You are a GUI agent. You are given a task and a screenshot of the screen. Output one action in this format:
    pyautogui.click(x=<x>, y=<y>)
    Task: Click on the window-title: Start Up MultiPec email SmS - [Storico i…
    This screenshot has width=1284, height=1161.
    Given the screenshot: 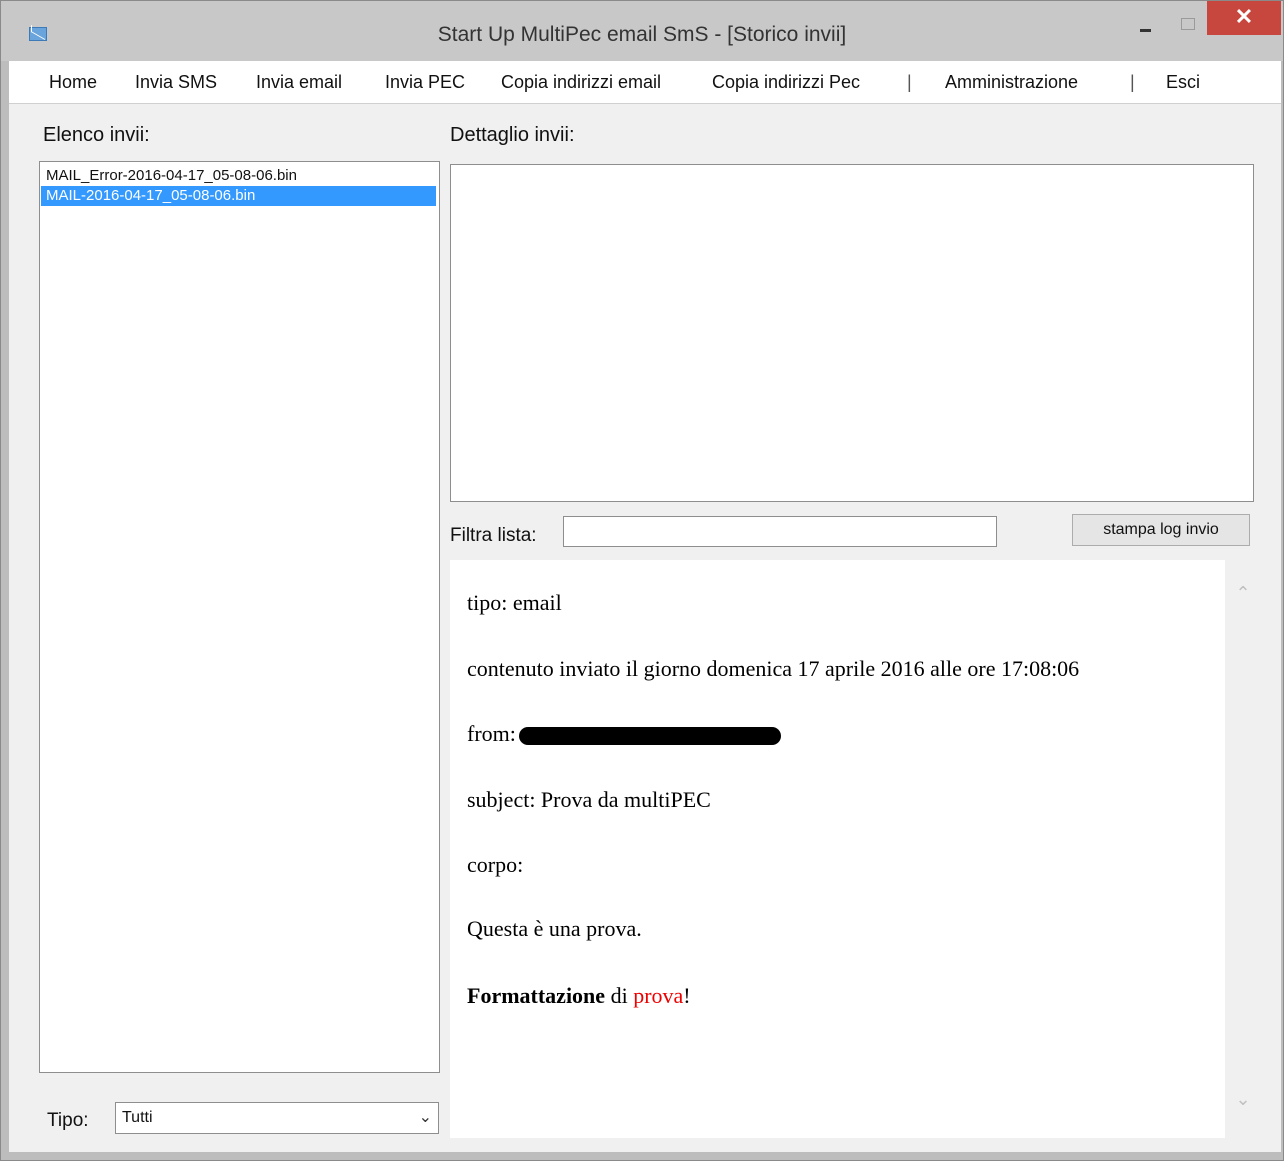 What is the action you would take?
    pyautogui.click(x=642, y=34)
    